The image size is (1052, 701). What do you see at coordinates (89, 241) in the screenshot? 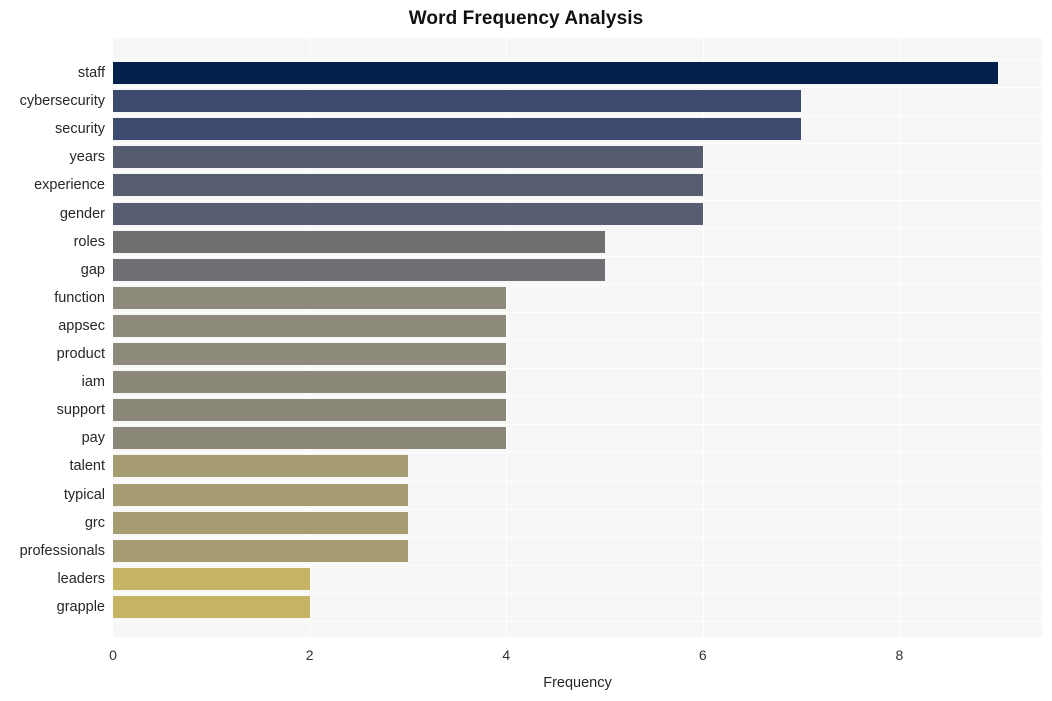
I see `y-tick-label: roles` at bounding box center [89, 241].